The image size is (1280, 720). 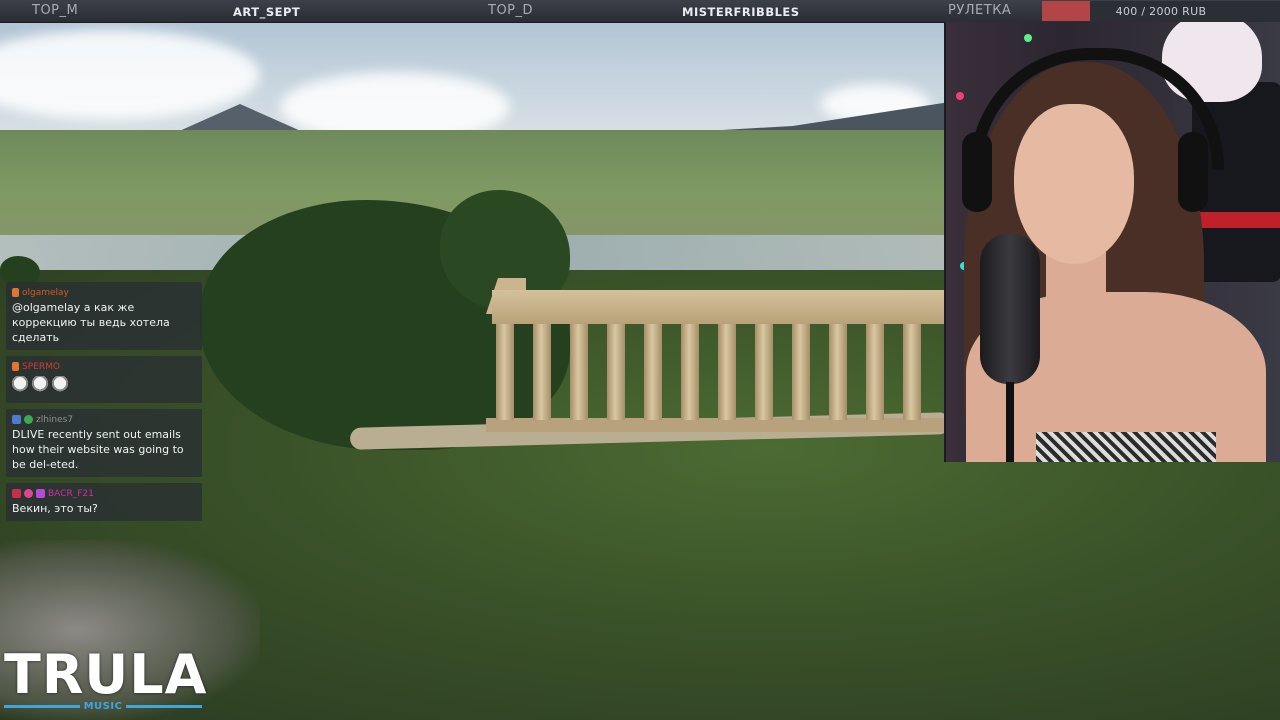 What do you see at coordinates (267, 12) in the screenshot?
I see `top-bar-item-art-sept: ART_SEPT` at bounding box center [267, 12].